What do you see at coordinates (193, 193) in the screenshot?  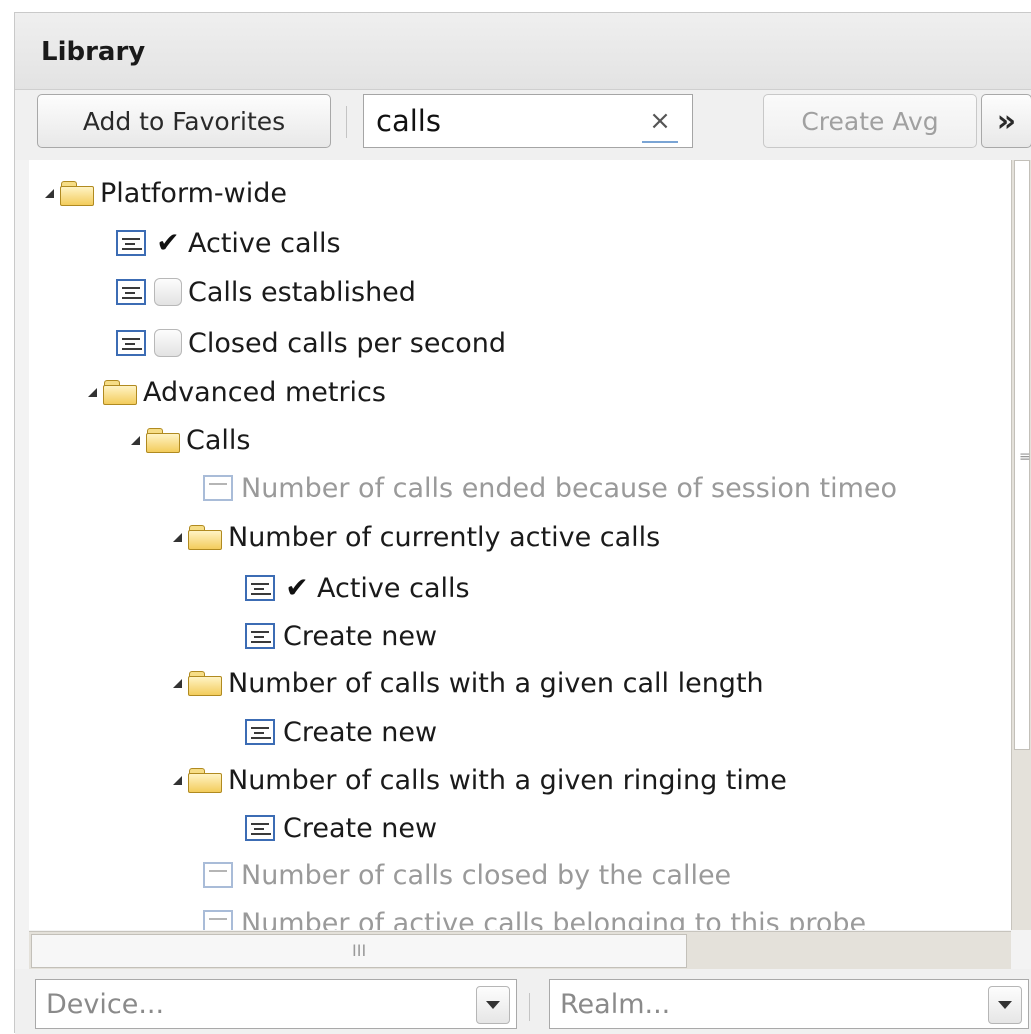 I see `tree-label: Platform-wide` at bounding box center [193, 193].